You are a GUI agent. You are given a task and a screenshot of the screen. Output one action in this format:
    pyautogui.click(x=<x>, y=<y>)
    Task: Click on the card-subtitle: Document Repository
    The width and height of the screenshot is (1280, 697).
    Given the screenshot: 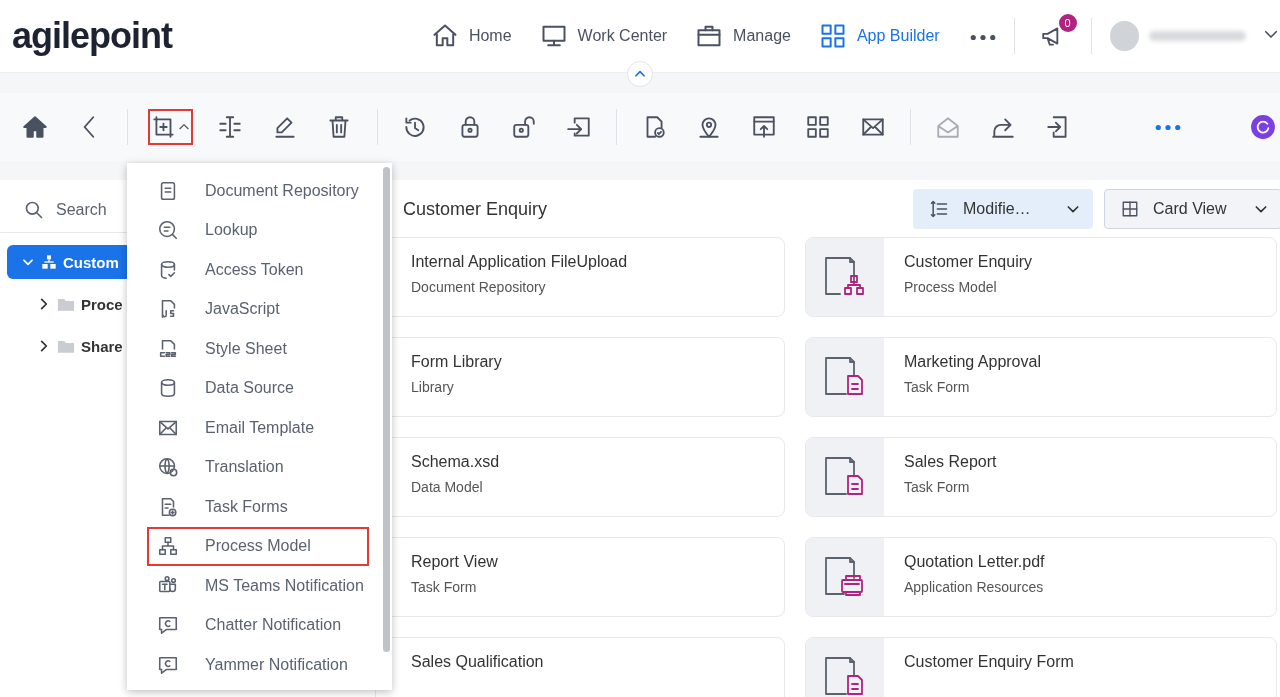 What is the action you would take?
    pyautogui.click(x=479, y=287)
    